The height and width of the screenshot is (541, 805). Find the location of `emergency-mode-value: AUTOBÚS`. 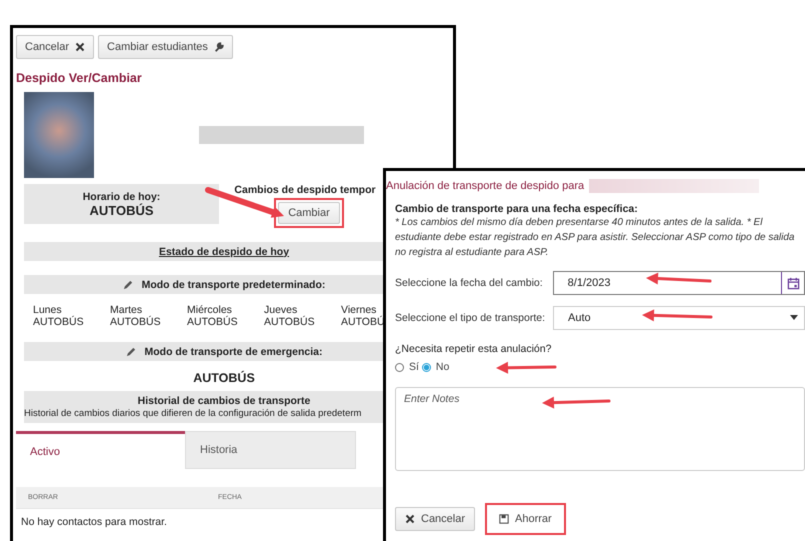

emergency-mode-value: AUTOBÚS is located at coordinates (224, 378).